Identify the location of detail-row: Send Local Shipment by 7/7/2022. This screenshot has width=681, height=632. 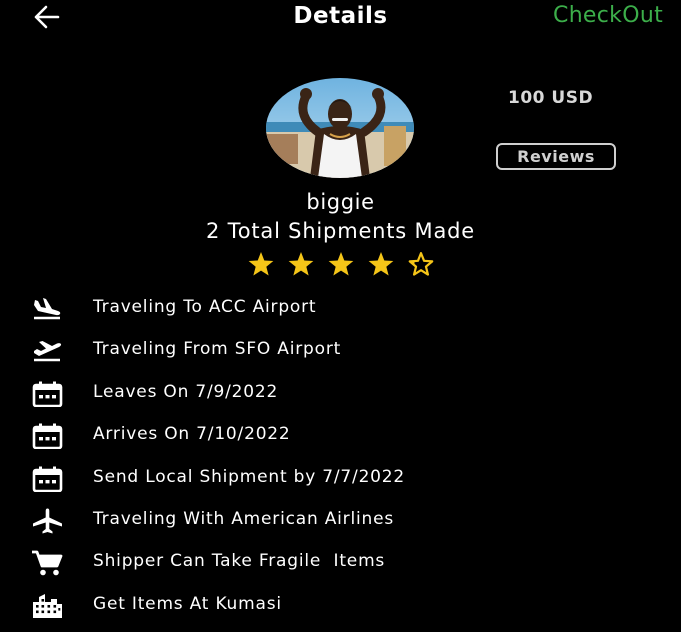
(340, 478).